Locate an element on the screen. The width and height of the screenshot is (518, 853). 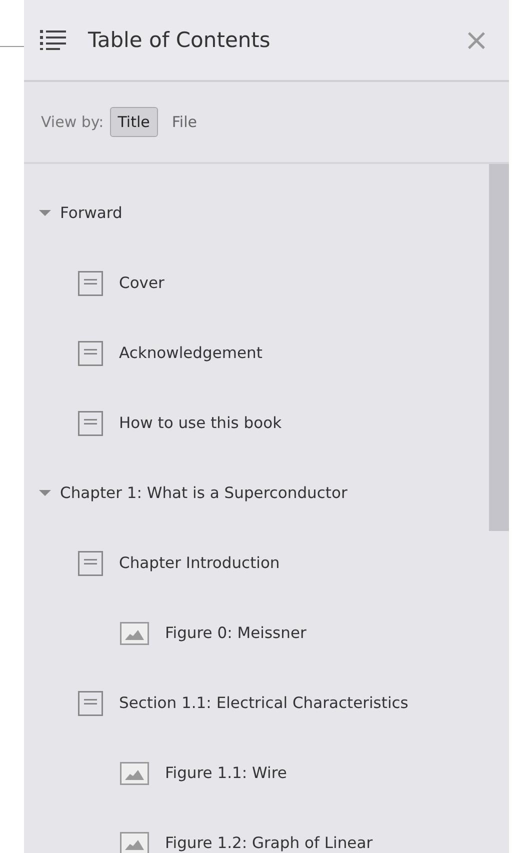
list-icon is located at coordinates (53, 40).